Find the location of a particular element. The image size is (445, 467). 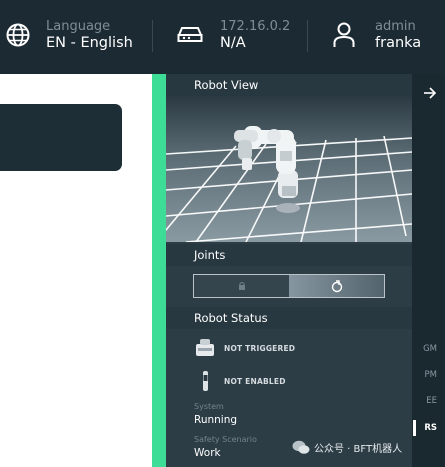

emergency-stop-icon is located at coordinates (205, 347).